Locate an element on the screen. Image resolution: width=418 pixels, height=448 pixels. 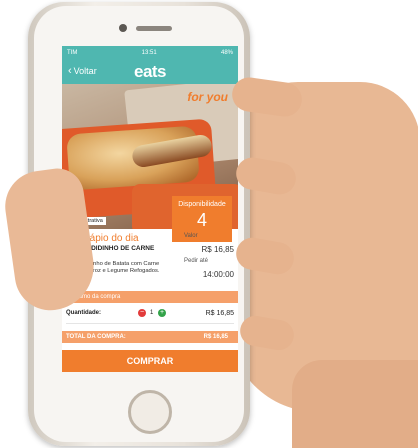
total-value: R$ 16,85 is located at coordinates (215, 337).